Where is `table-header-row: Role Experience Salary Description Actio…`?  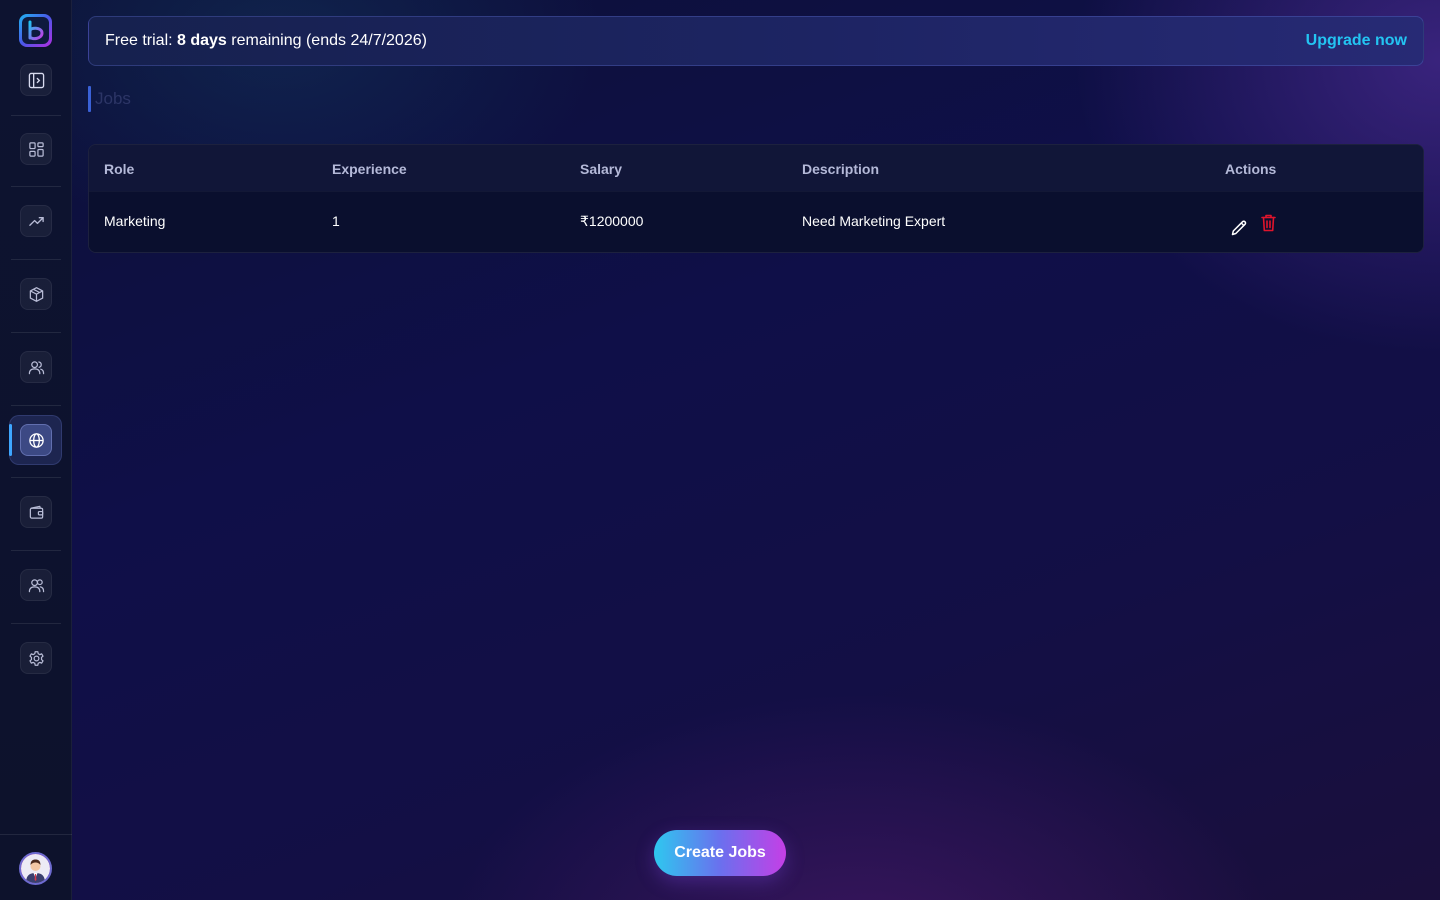
table-header-row: Role Experience Salary Description Actio… is located at coordinates (756, 168).